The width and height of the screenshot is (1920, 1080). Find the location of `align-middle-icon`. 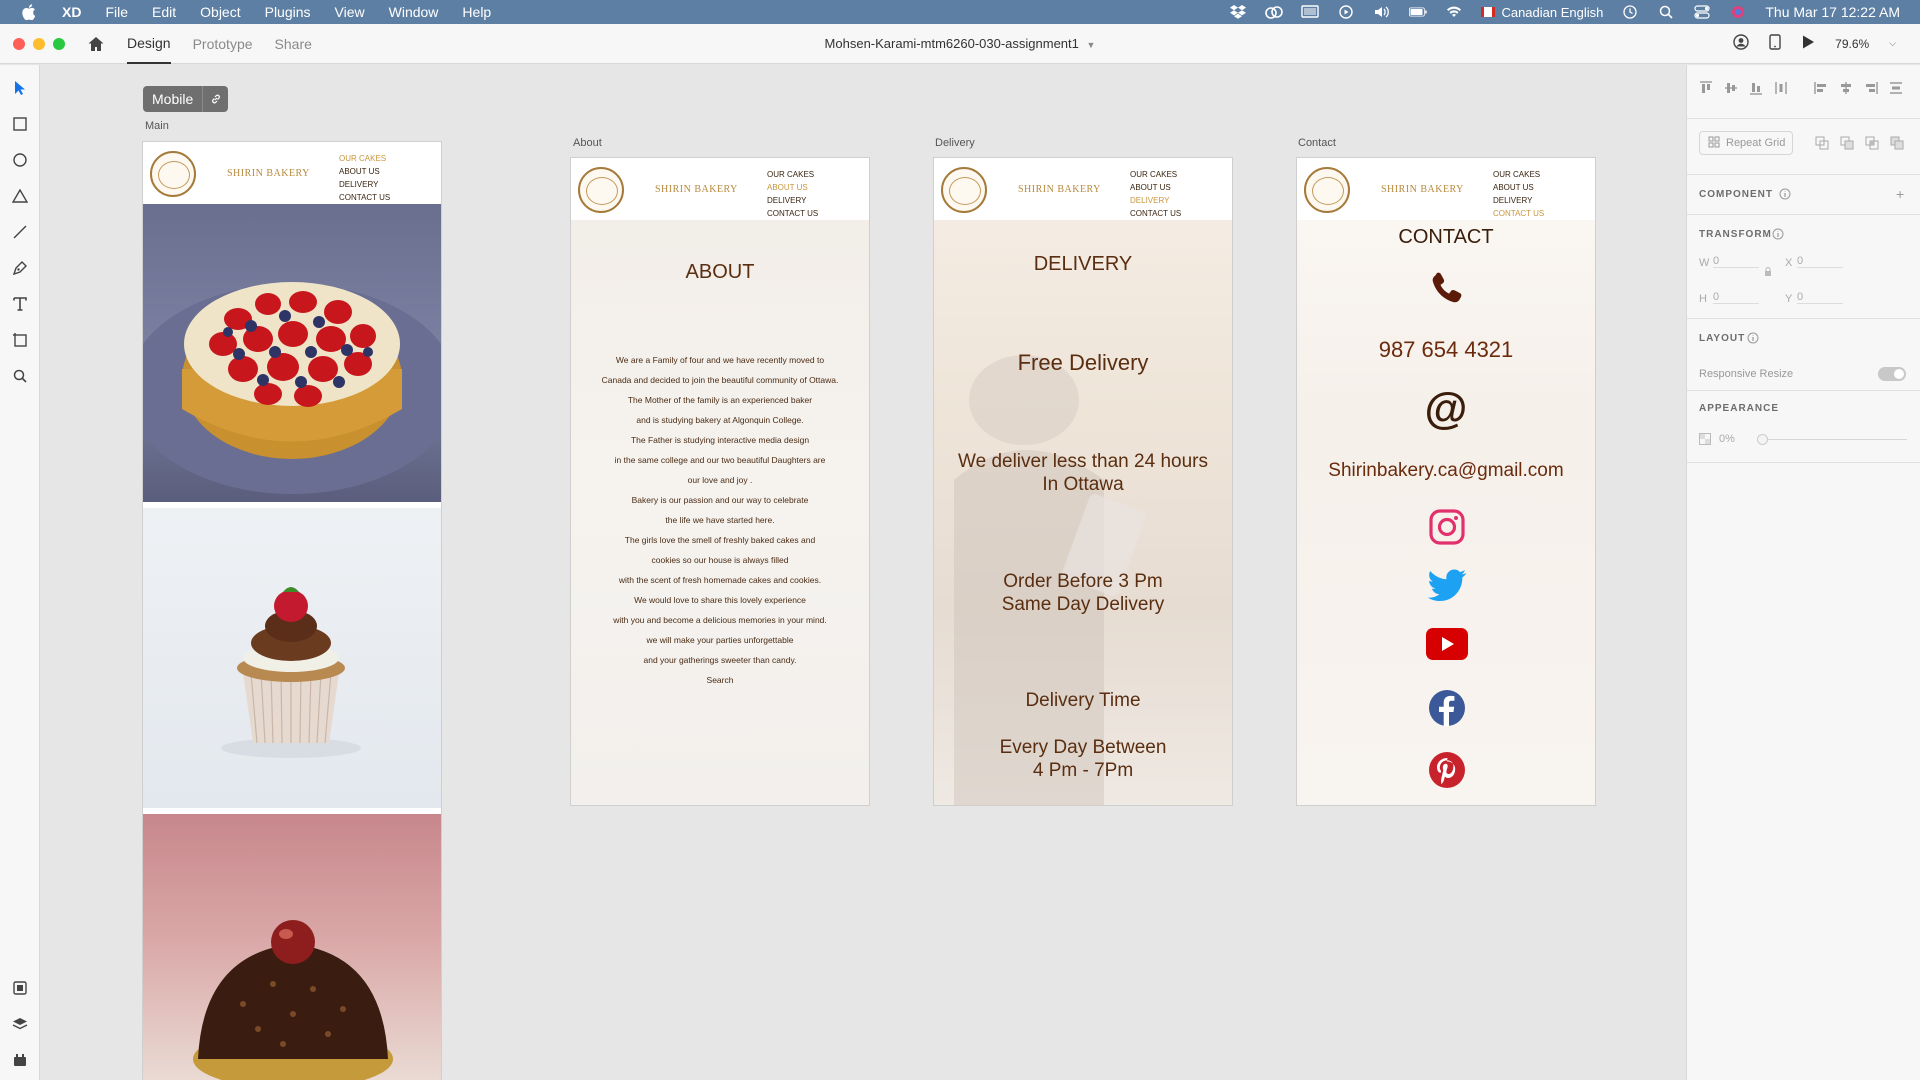

align-middle-icon is located at coordinates (1731, 89).